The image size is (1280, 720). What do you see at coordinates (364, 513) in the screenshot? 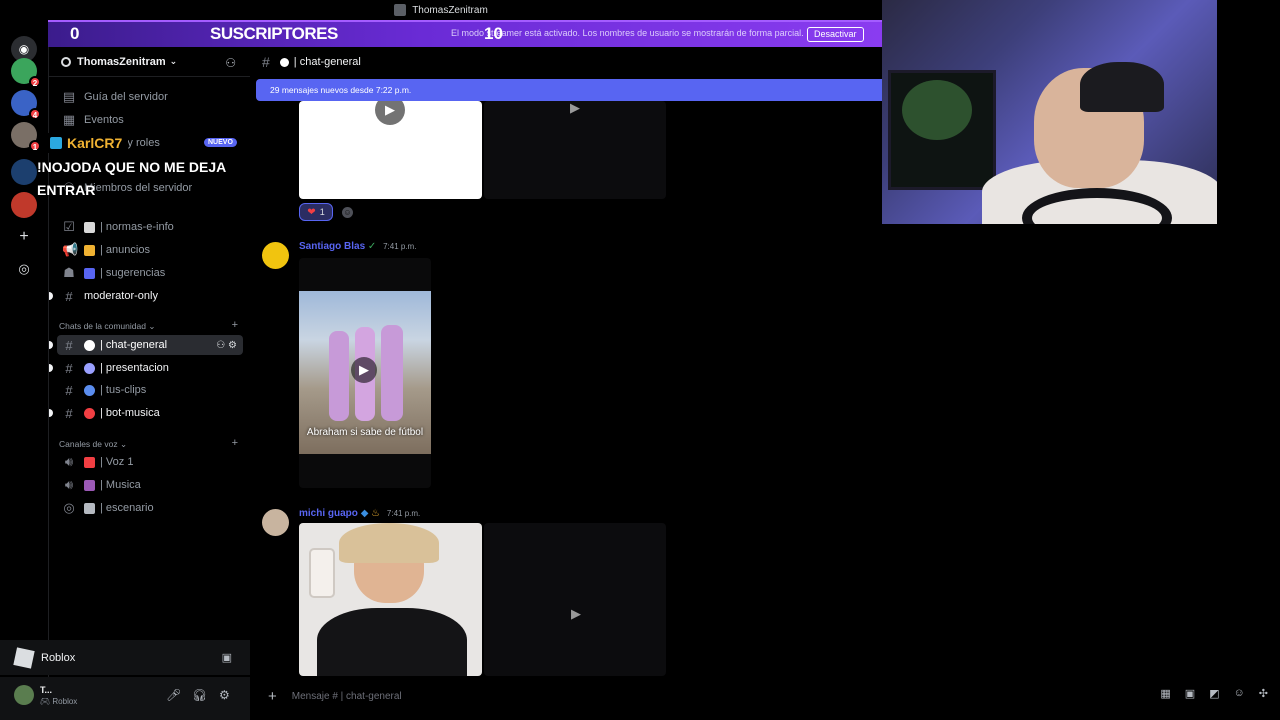
I see `fish-icon: ◆` at bounding box center [364, 513].